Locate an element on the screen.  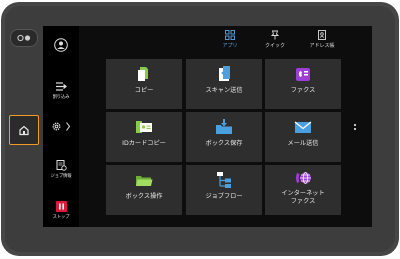
home-icon is located at coordinates (24, 130).